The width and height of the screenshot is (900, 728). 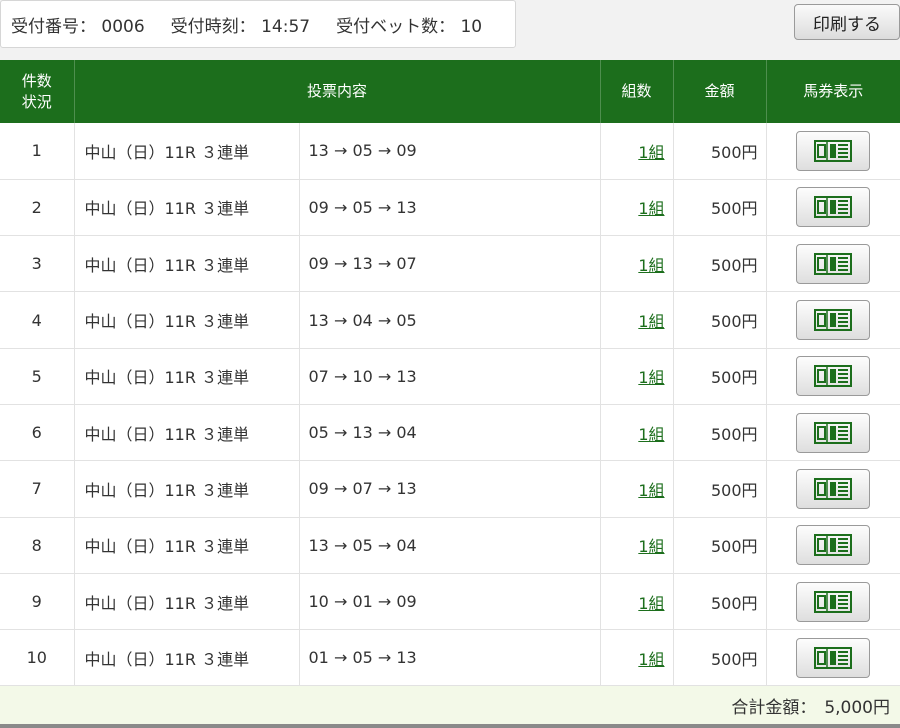 What do you see at coordinates (450, 726) in the screenshot?
I see `bottom-scrollbar-edge` at bounding box center [450, 726].